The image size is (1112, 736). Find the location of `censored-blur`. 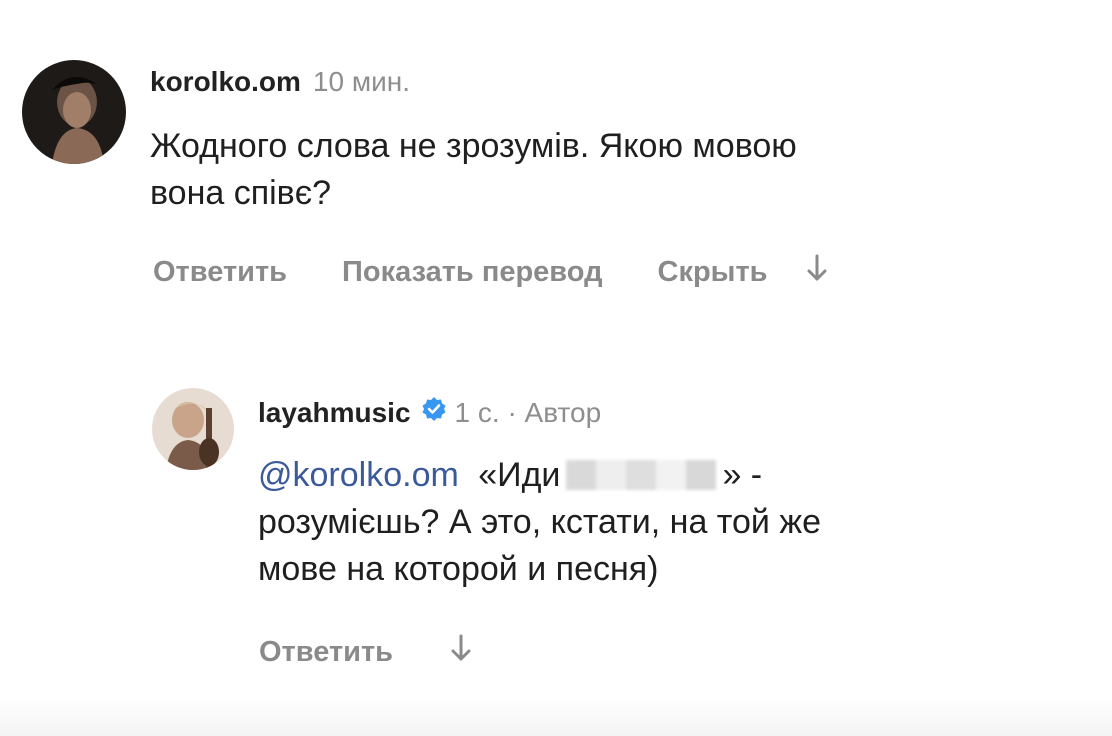

censored-blur is located at coordinates (641, 475).